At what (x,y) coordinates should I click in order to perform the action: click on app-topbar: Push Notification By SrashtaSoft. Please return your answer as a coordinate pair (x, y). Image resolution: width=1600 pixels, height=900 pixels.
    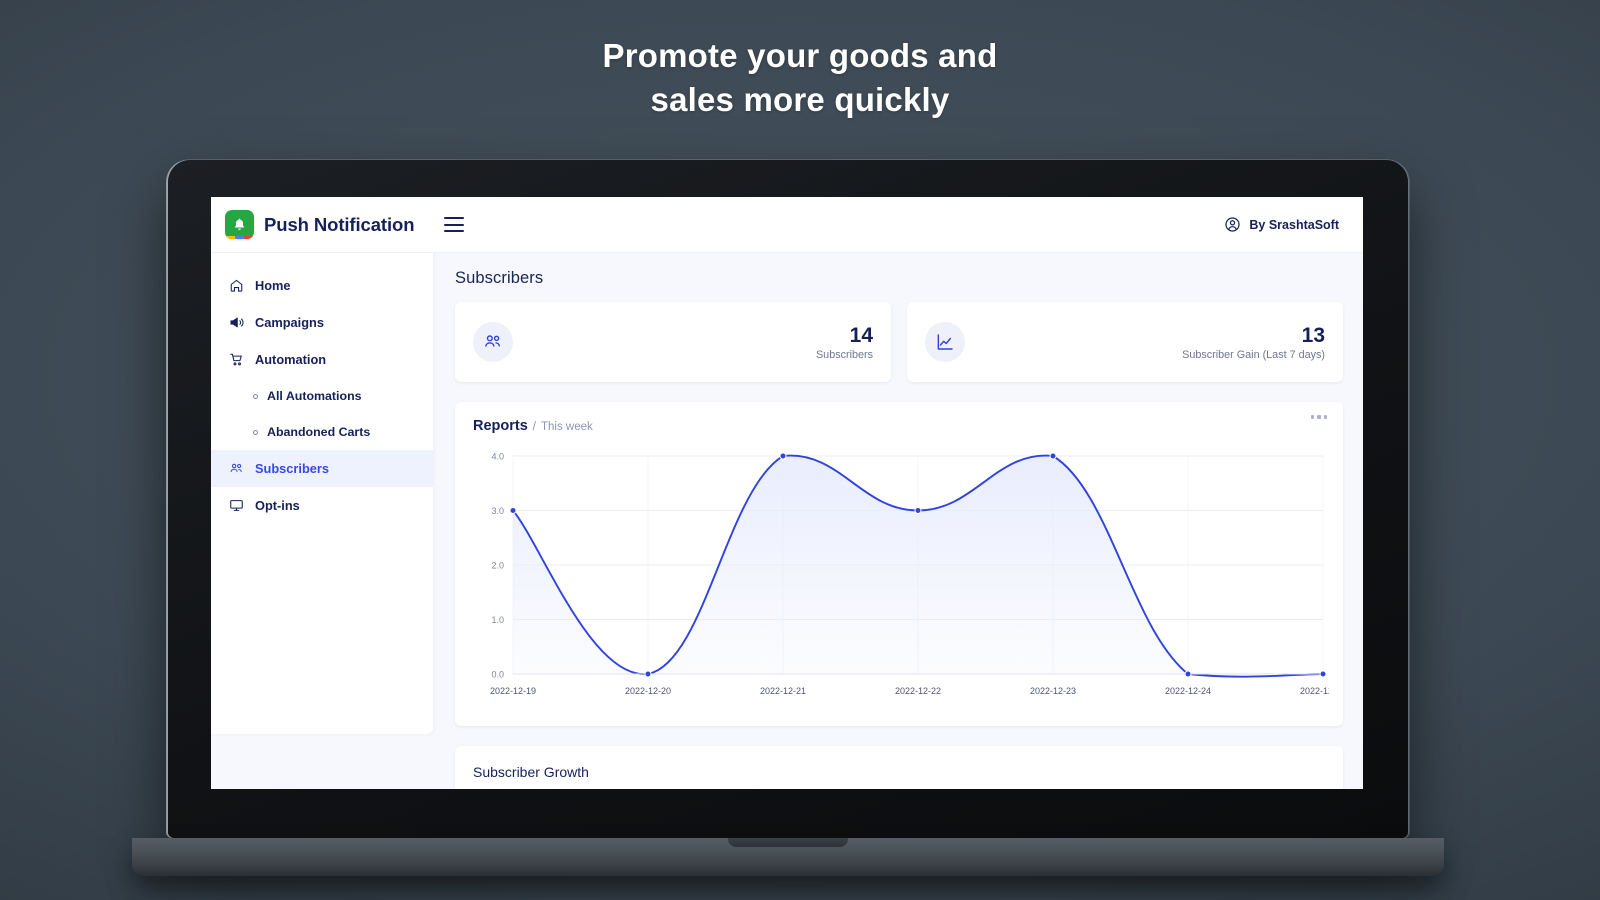
    Looking at the image, I should click on (787, 225).